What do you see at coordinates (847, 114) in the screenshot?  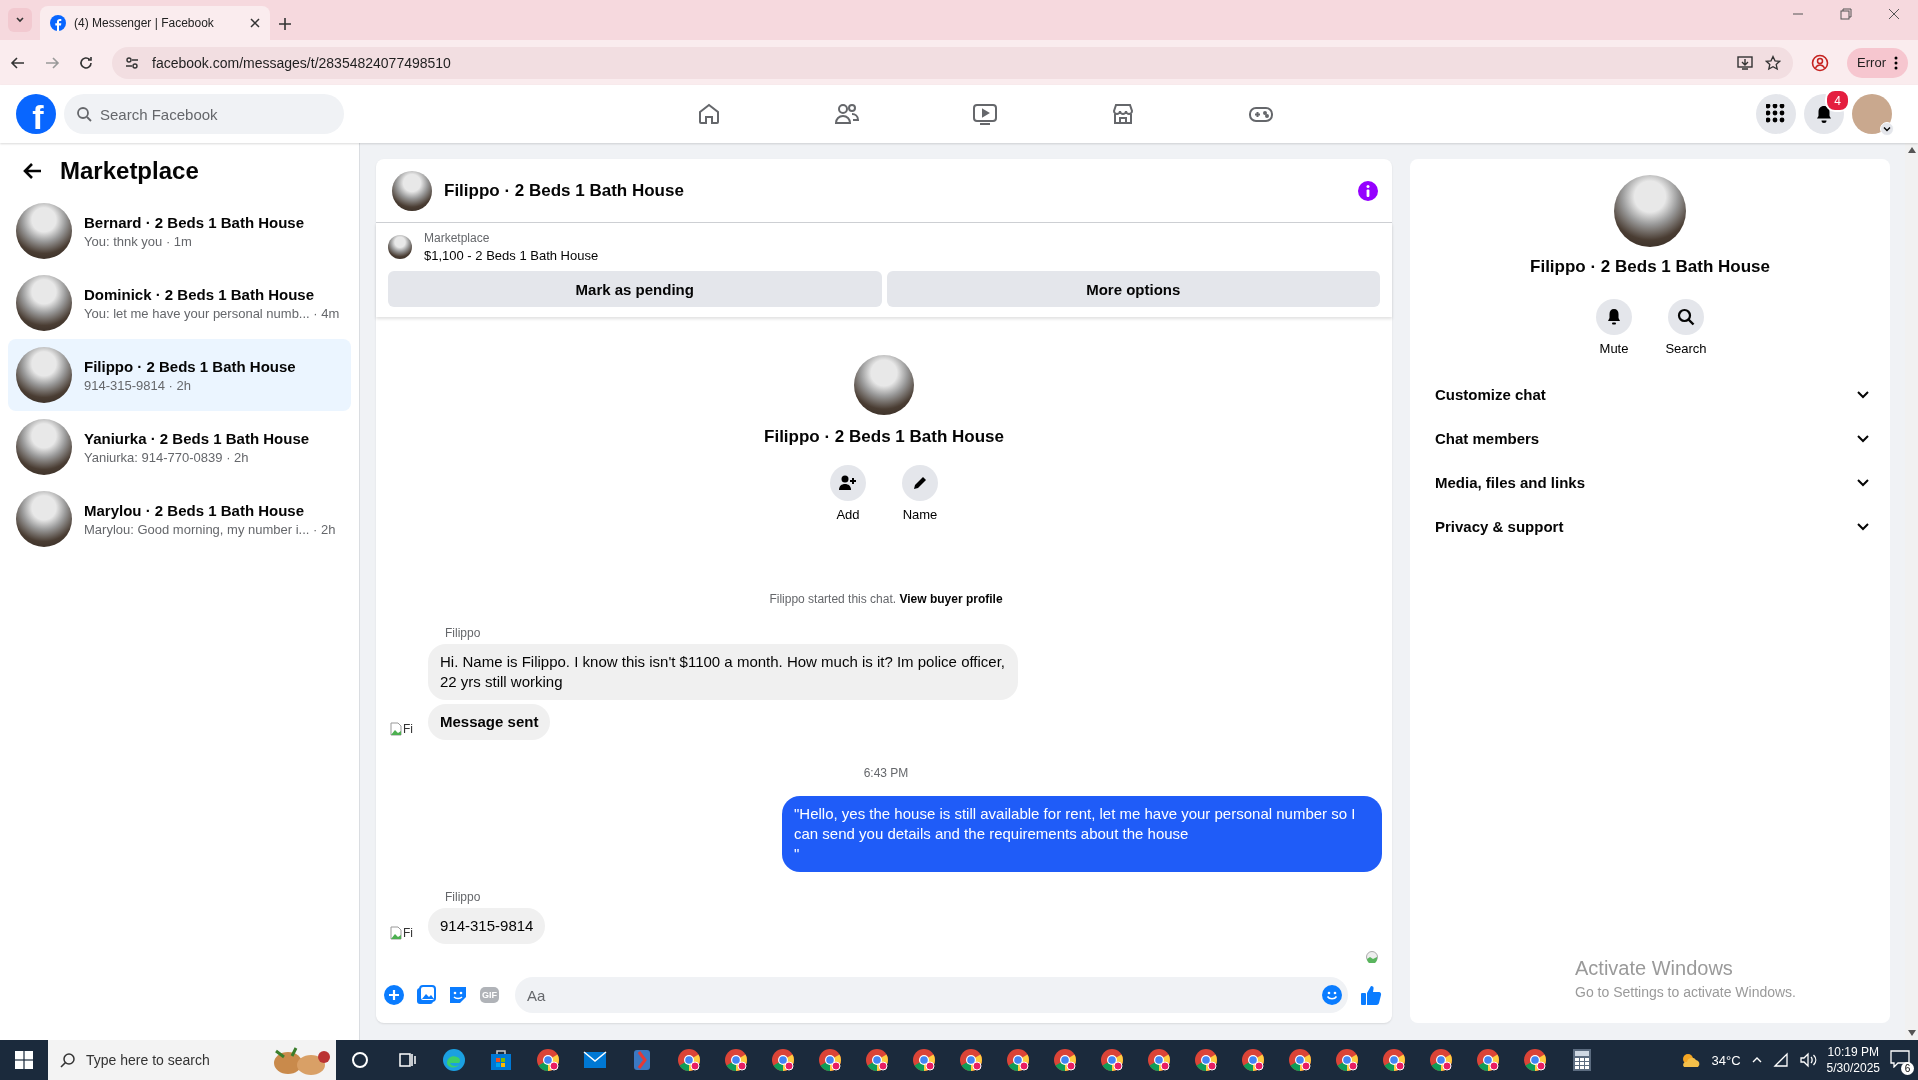 I see `people-icon` at bounding box center [847, 114].